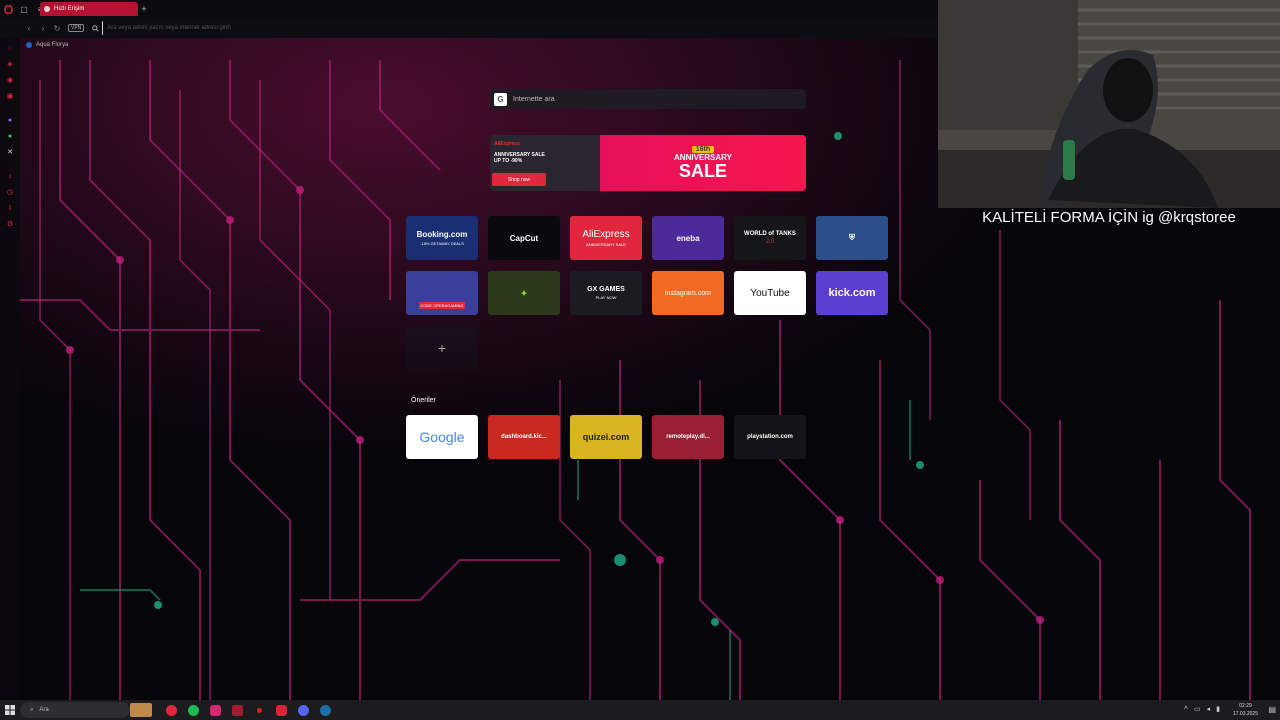  I want to click on suggestion-quizei: quizei.com, so click(606, 437).